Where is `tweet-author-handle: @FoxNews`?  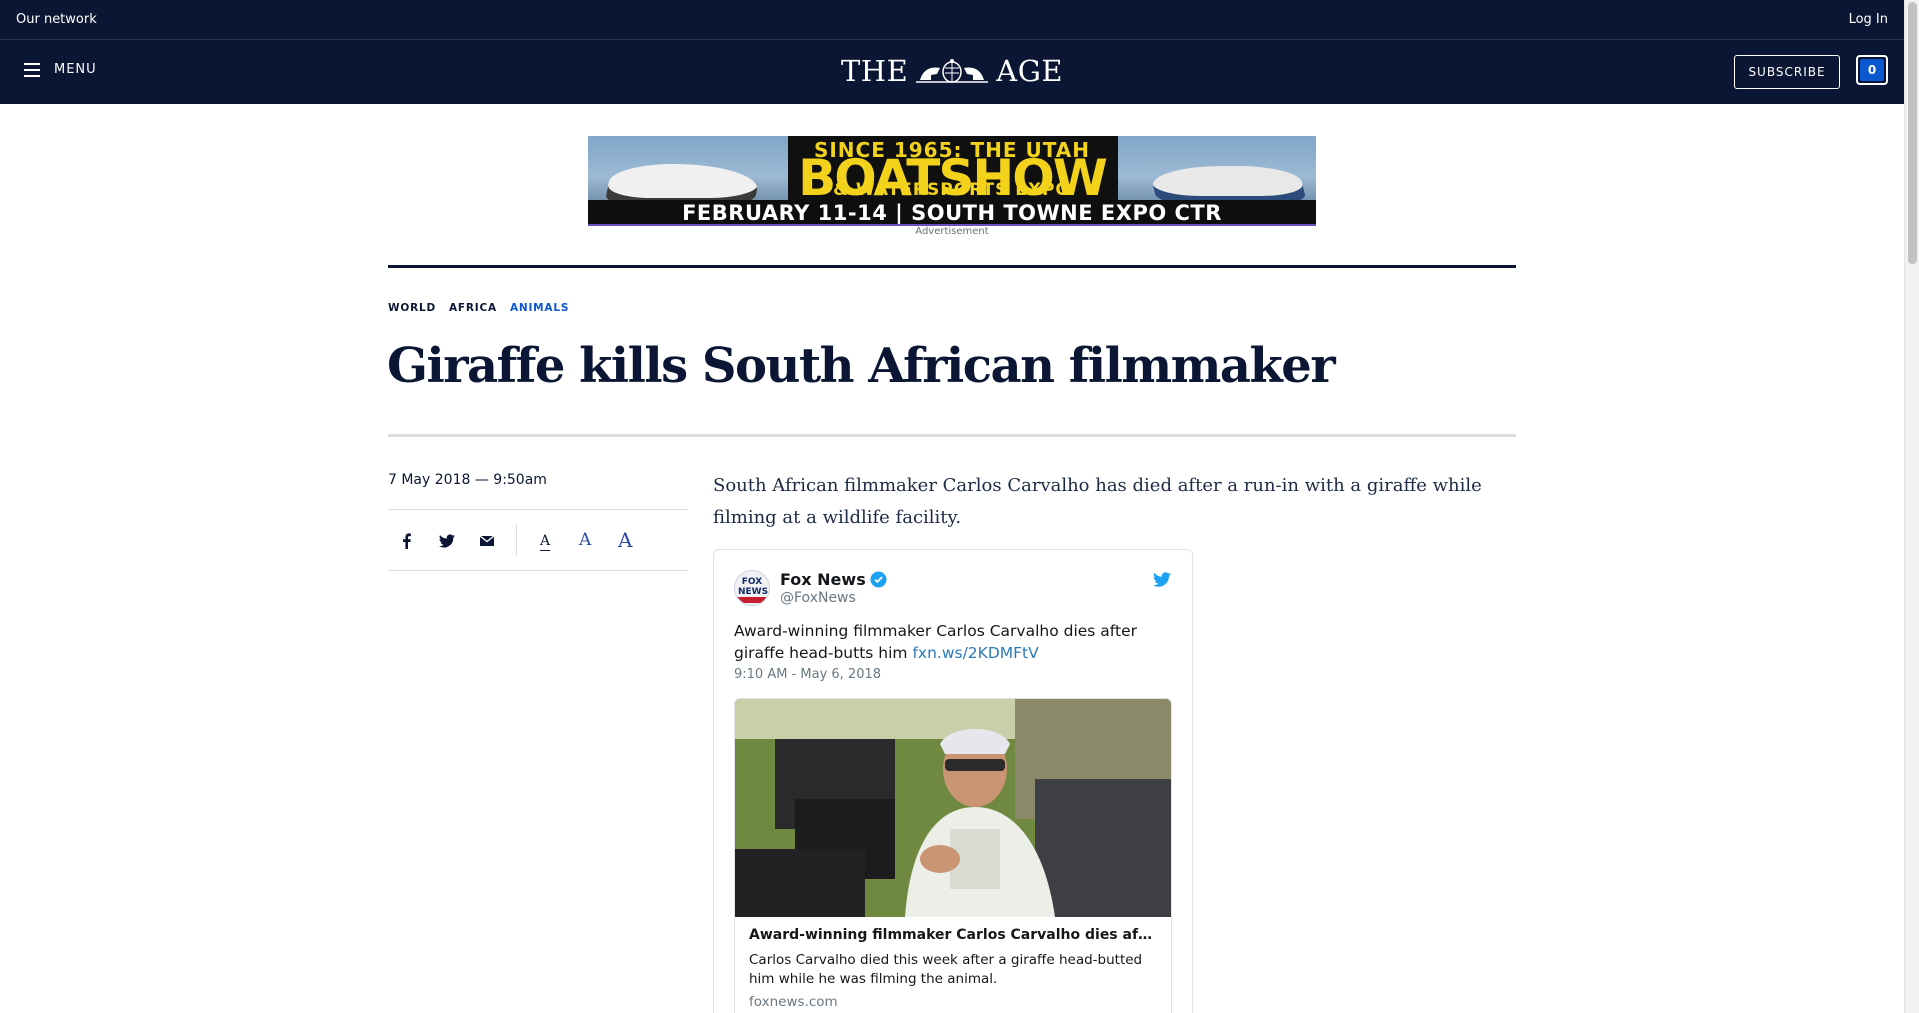
tweet-author-handle: @FoxNews is located at coordinates (818, 598).